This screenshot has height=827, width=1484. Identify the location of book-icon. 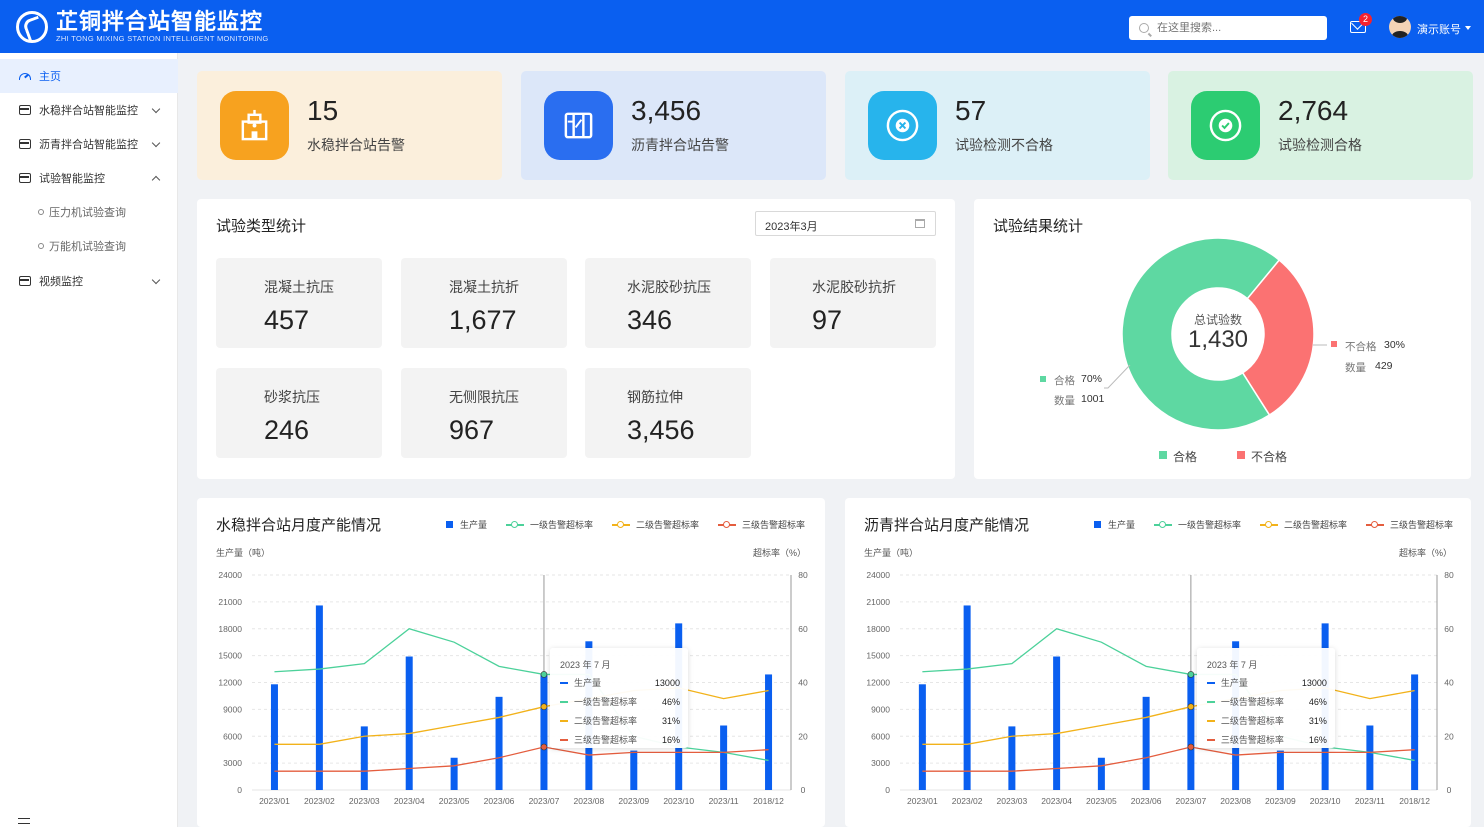
(578, 125).